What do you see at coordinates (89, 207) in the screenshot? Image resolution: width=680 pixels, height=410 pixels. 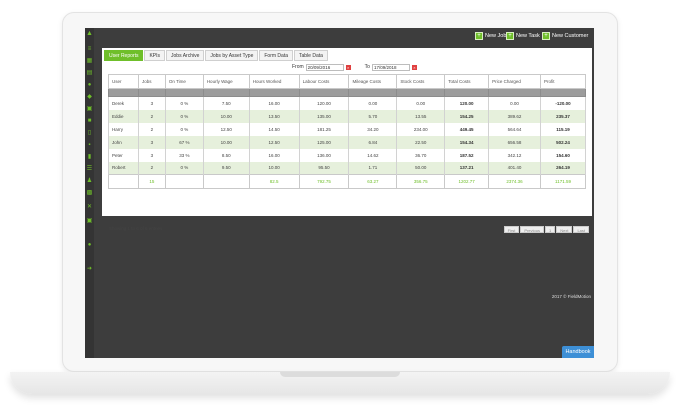 I see `tools-icon: ✕` at bounding box center [89, 207].